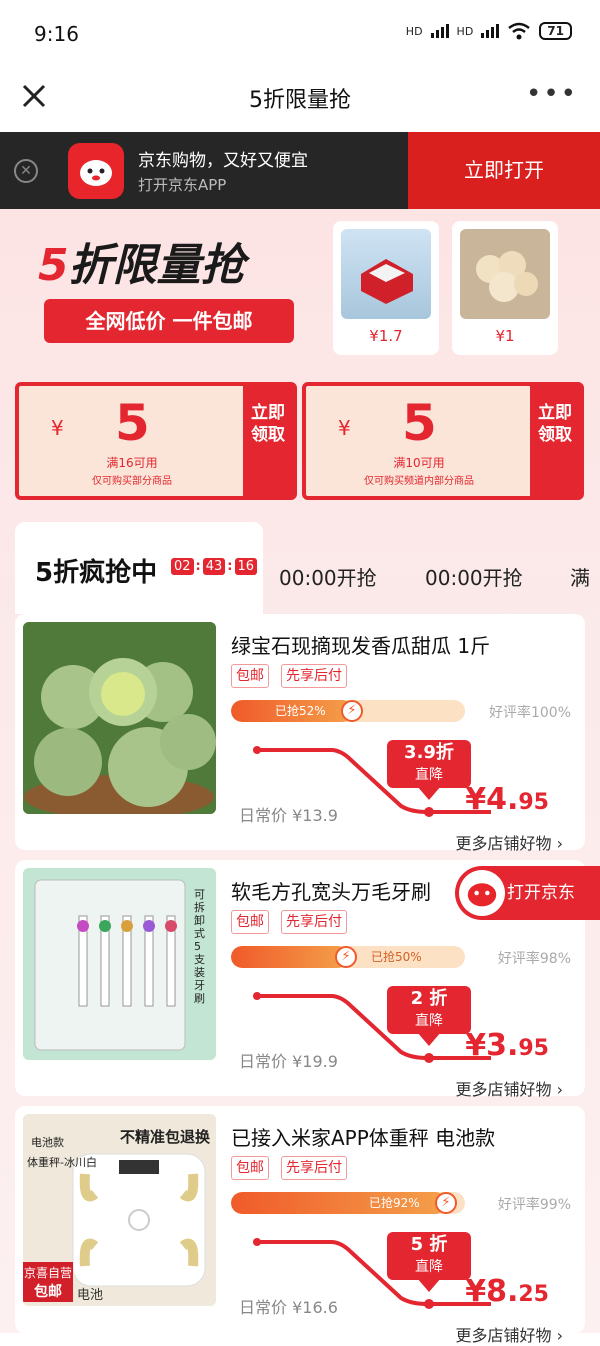 This screenshot has width=600, height=1346. What do you see at coordinates (169, 321) in the screenshot?
I see `hero-pill: 全网低价 一件包邮` at bounding box center [169, 321].